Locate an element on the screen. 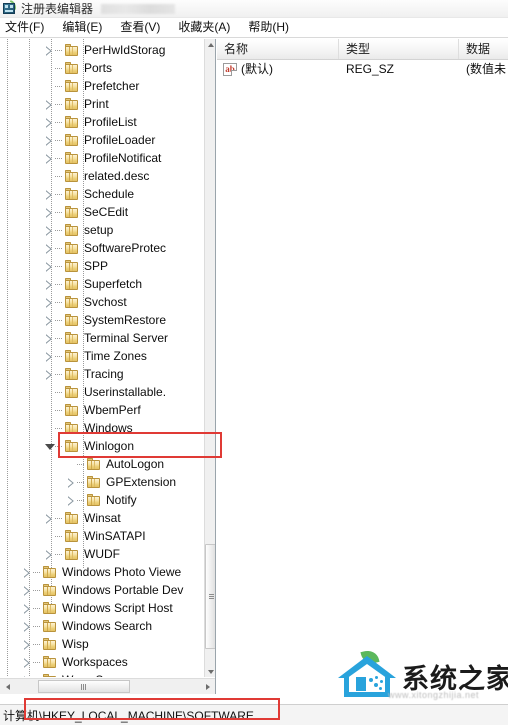 The image size is (508, 725). tree-vscroll-thumb is located at coordinates (210, 596).